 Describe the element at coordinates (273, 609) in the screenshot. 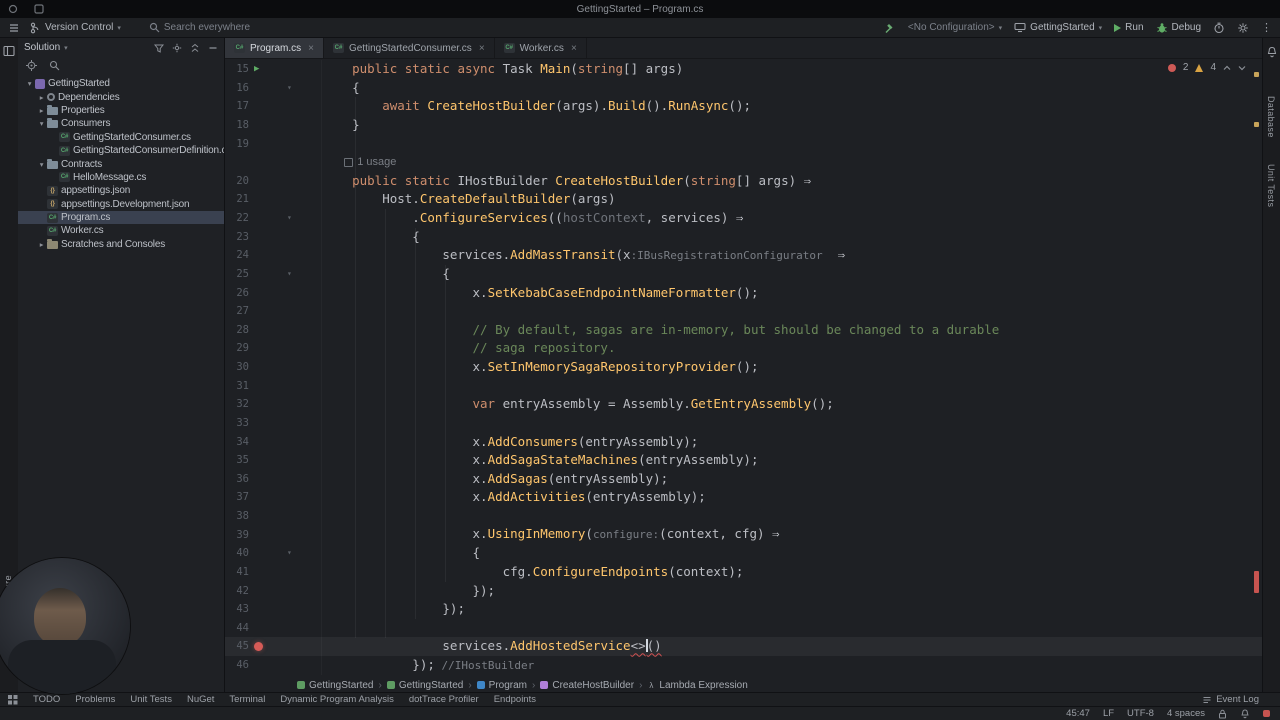

I see `gutter: 43` at that location.